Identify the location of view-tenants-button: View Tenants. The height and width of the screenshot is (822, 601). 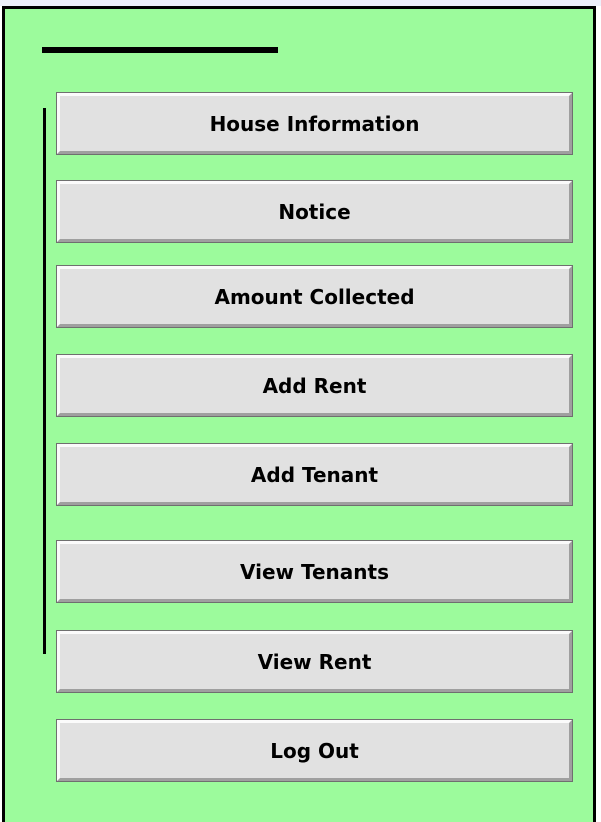
(314, 571).